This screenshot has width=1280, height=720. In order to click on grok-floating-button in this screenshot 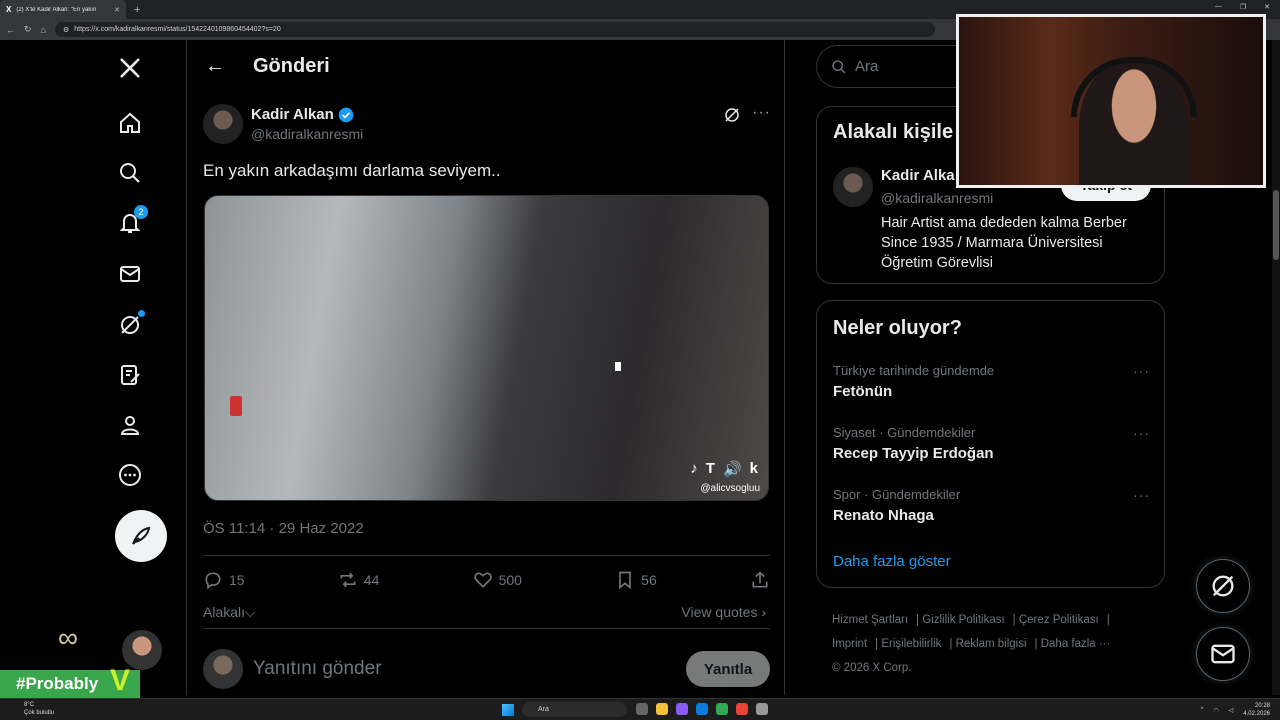, I will do `click(1223, 586)`.